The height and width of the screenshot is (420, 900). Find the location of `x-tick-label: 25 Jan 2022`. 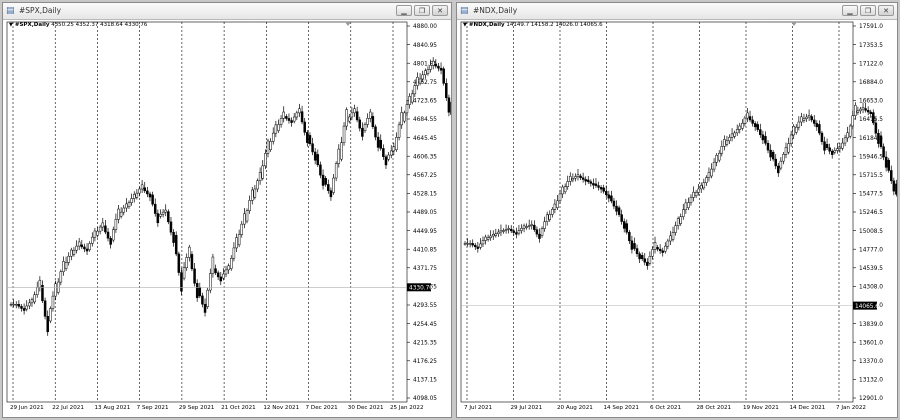

x-tick-label: 25 Jan 2022 is located at coordinates (407, 408).